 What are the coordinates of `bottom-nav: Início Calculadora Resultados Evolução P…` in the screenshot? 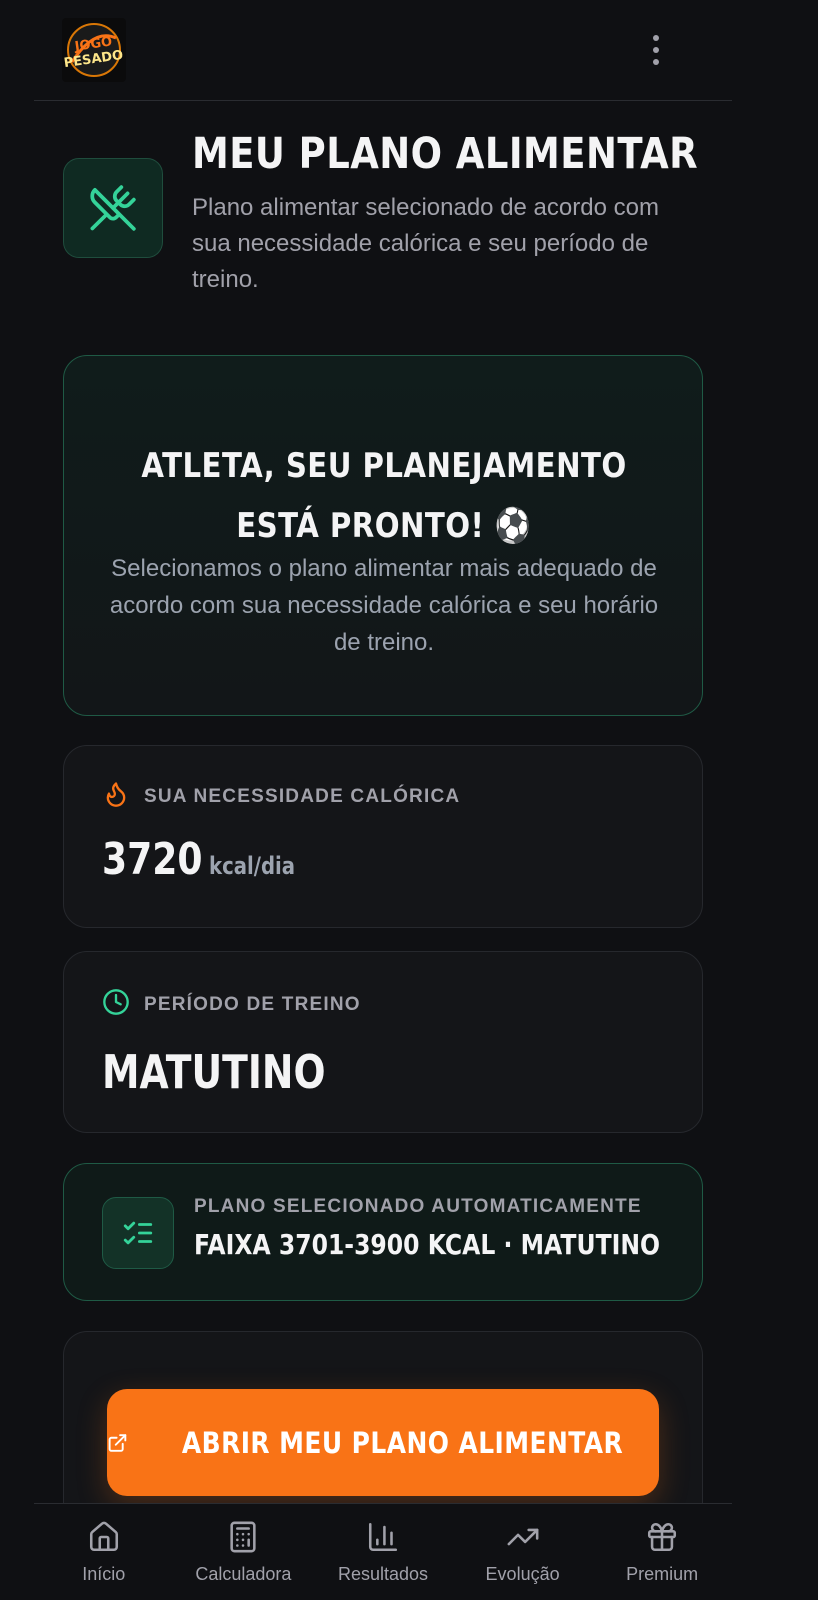 It's located at (383, 1551).